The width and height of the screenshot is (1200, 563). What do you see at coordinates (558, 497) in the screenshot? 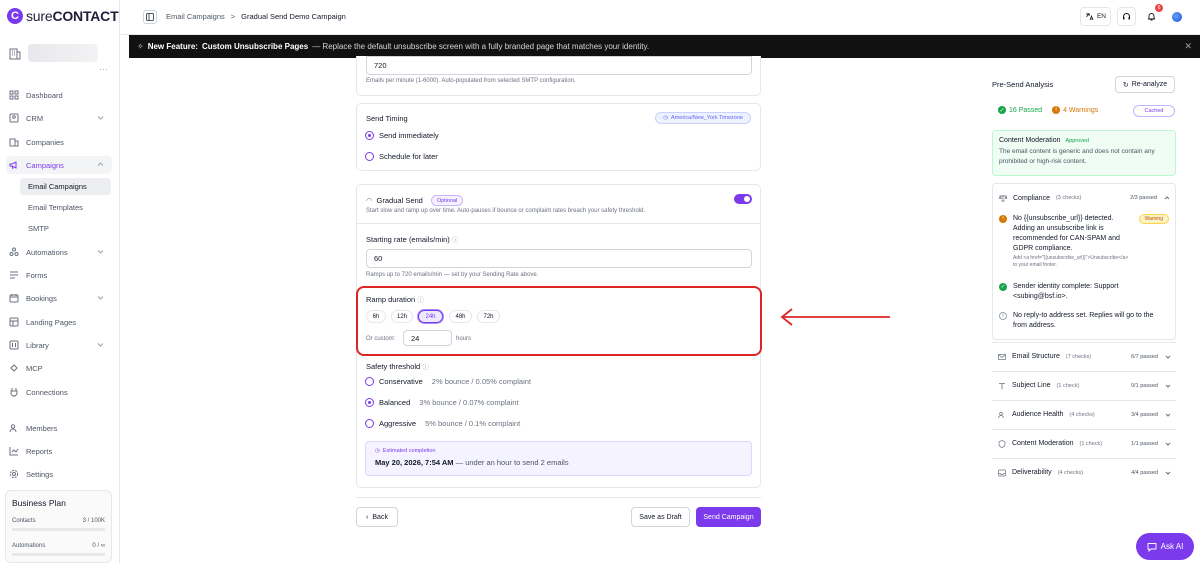
I see `footer-divider` at bounding box center [558, 497].